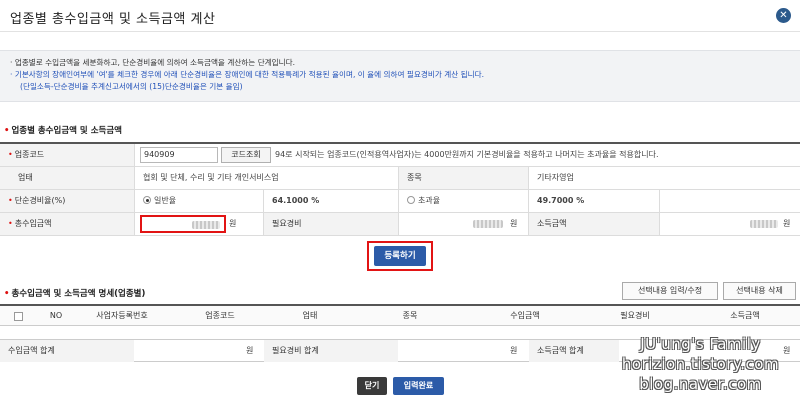 The image size is (800, 402). Describe the element at coordinates (296, 200) in the screenshot. I see `rate-general-value: 64.1000 %` at that location.